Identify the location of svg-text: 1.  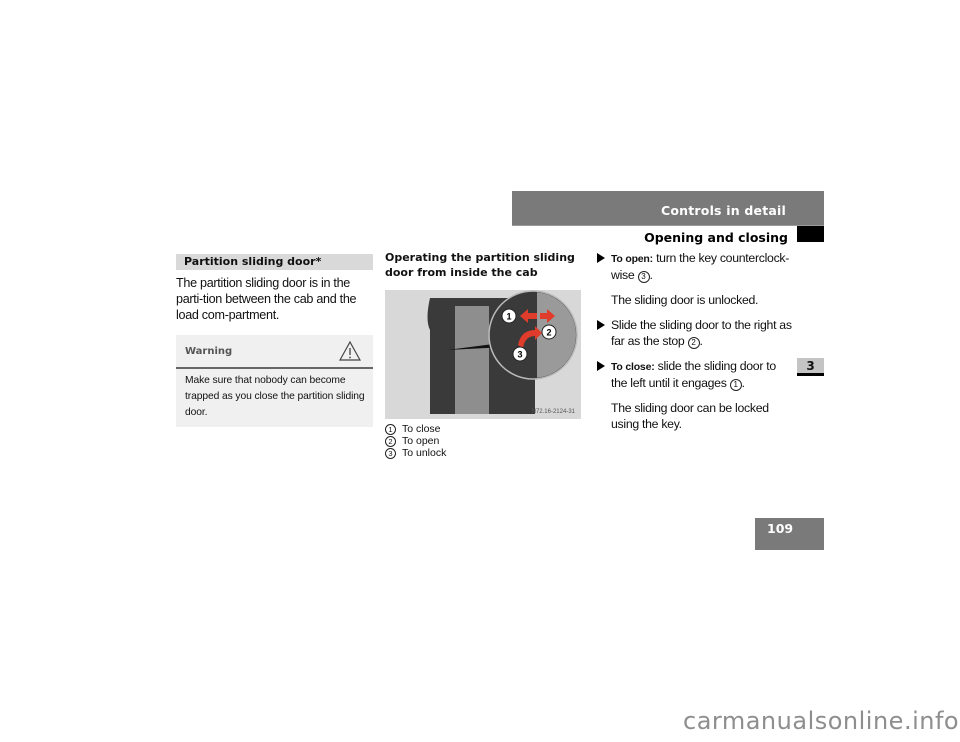
(508, 317).